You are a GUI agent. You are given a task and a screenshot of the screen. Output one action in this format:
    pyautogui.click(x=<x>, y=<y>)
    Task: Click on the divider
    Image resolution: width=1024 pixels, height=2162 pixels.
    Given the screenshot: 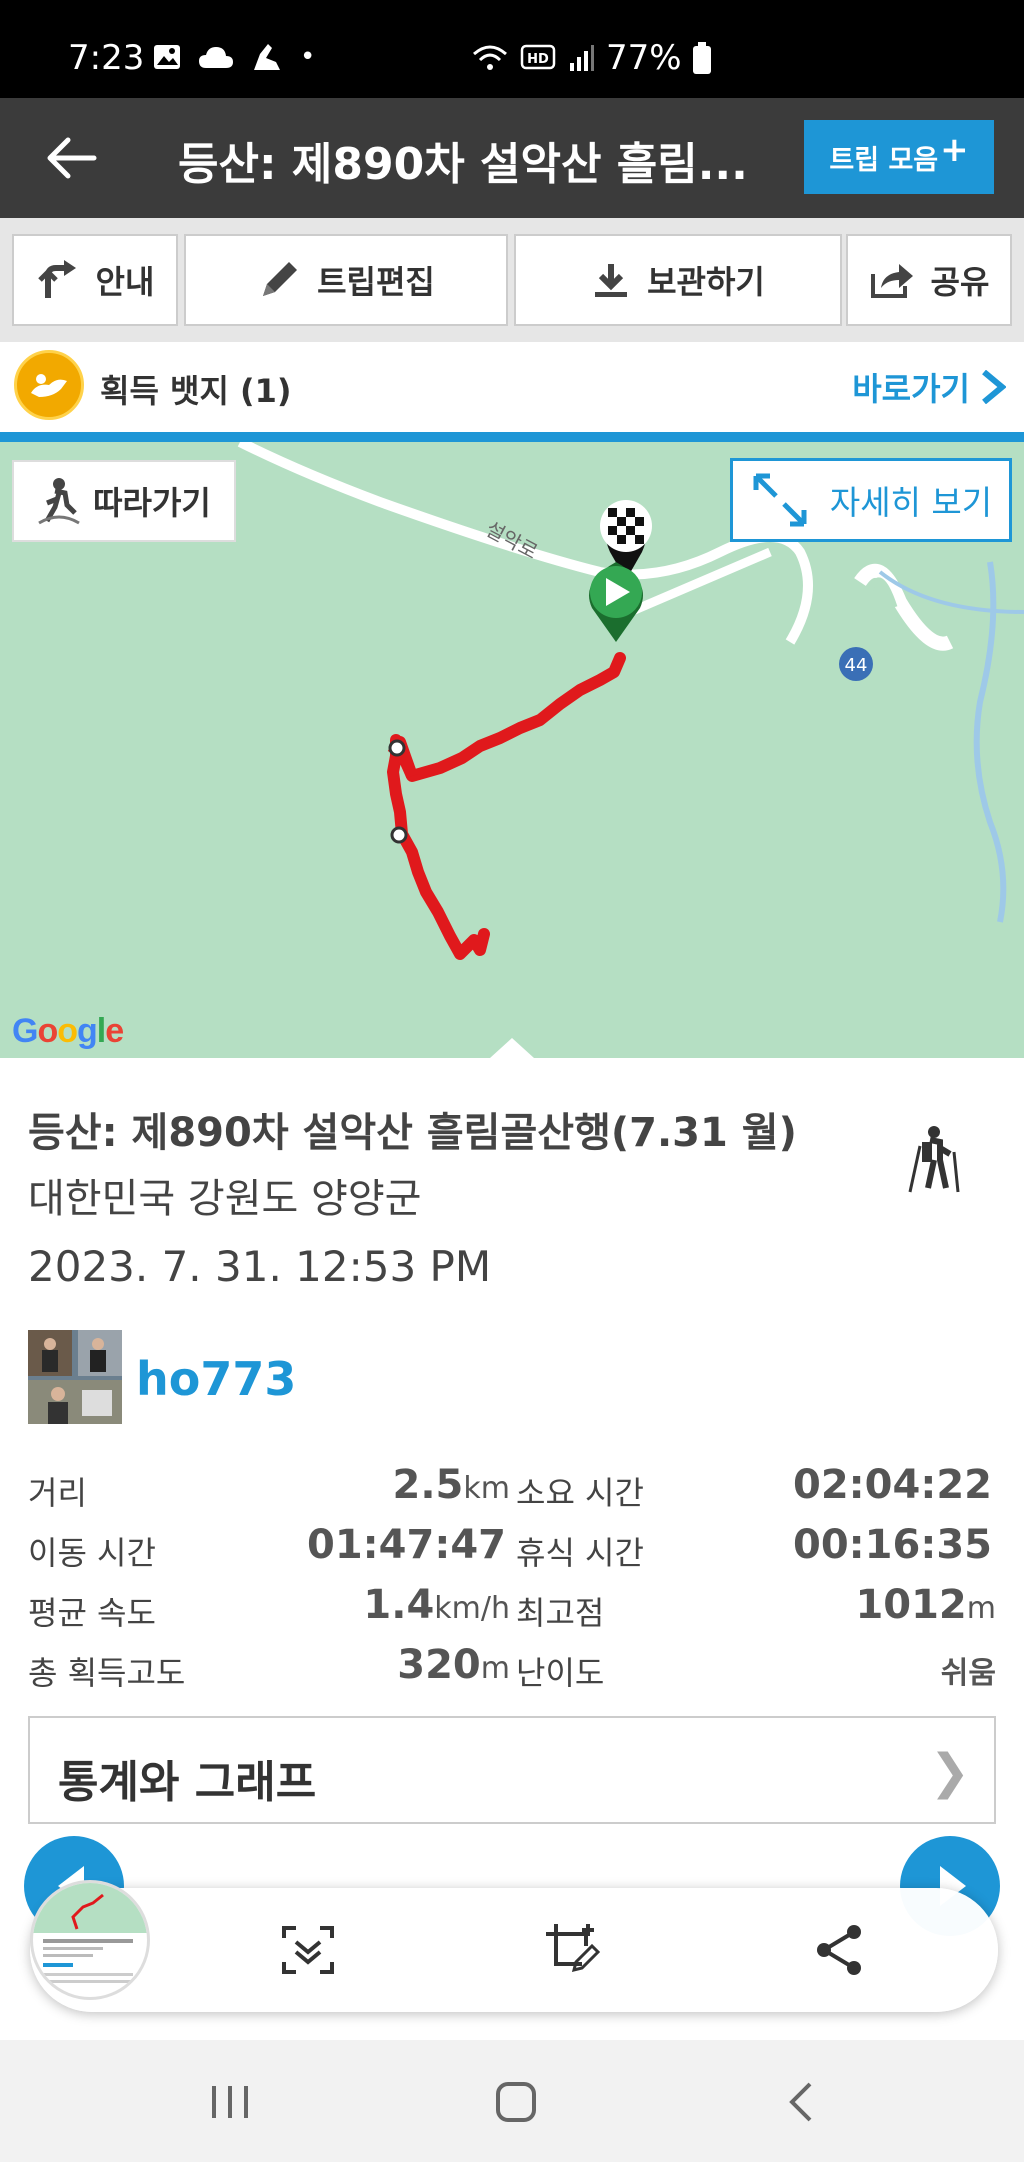 What is the action you would take?
    pyautogui.click(x=512, y=437)
    